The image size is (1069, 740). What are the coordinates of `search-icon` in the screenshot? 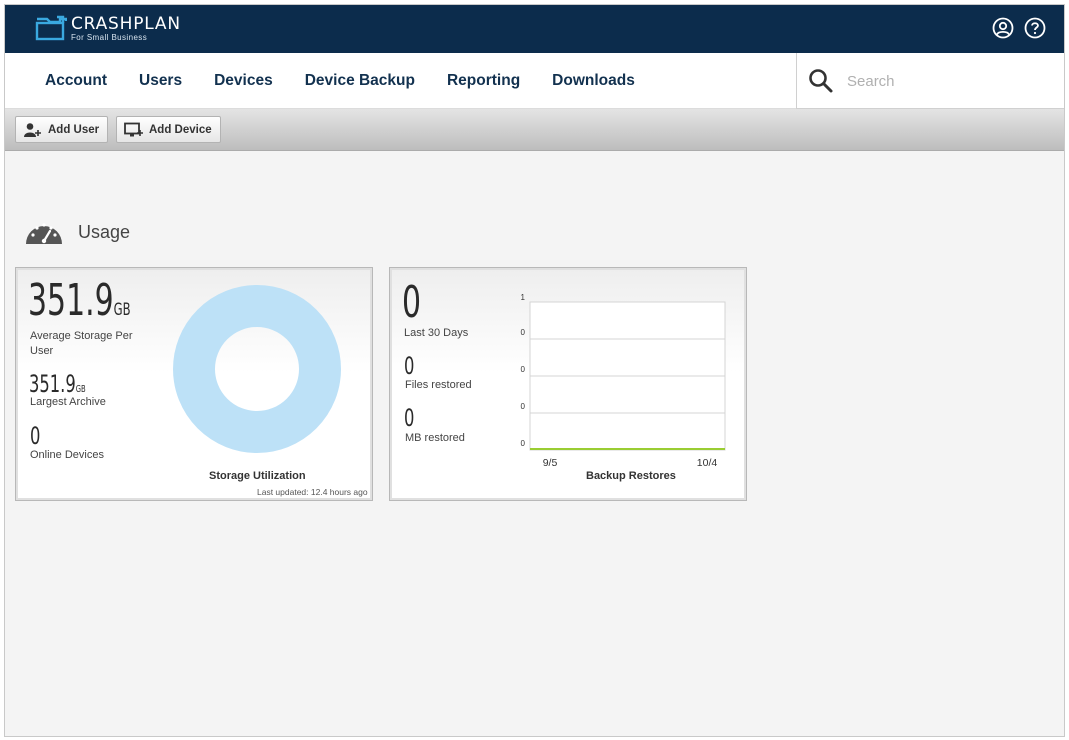 It's located at (821, 81).